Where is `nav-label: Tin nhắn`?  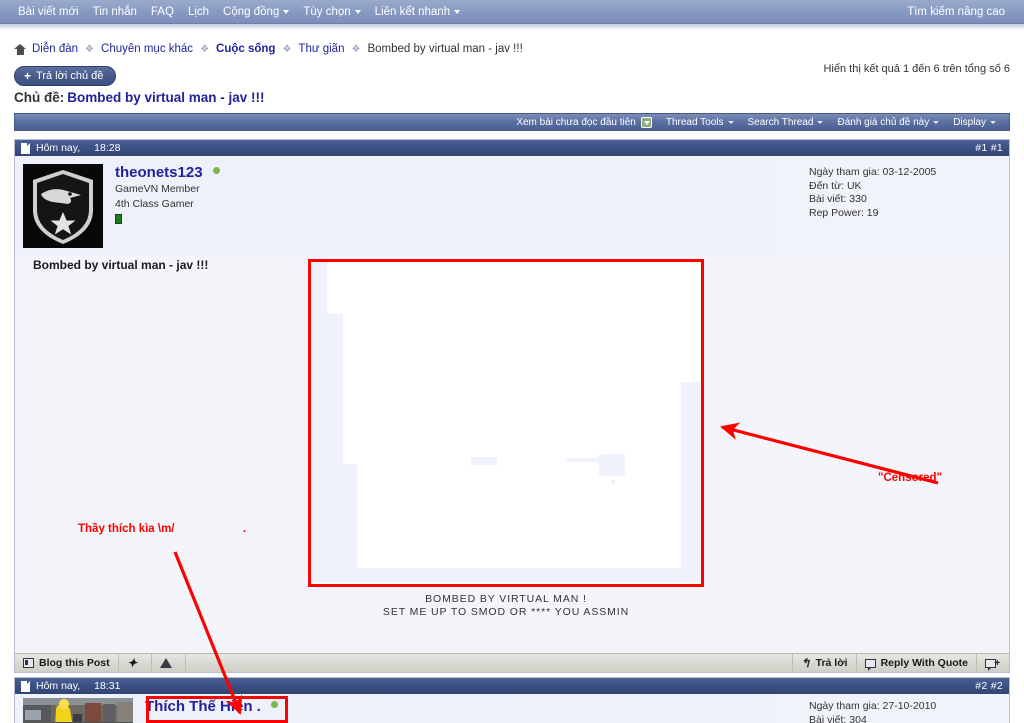
nav-label: Tin nhắn is located at coordinates (114, 12).